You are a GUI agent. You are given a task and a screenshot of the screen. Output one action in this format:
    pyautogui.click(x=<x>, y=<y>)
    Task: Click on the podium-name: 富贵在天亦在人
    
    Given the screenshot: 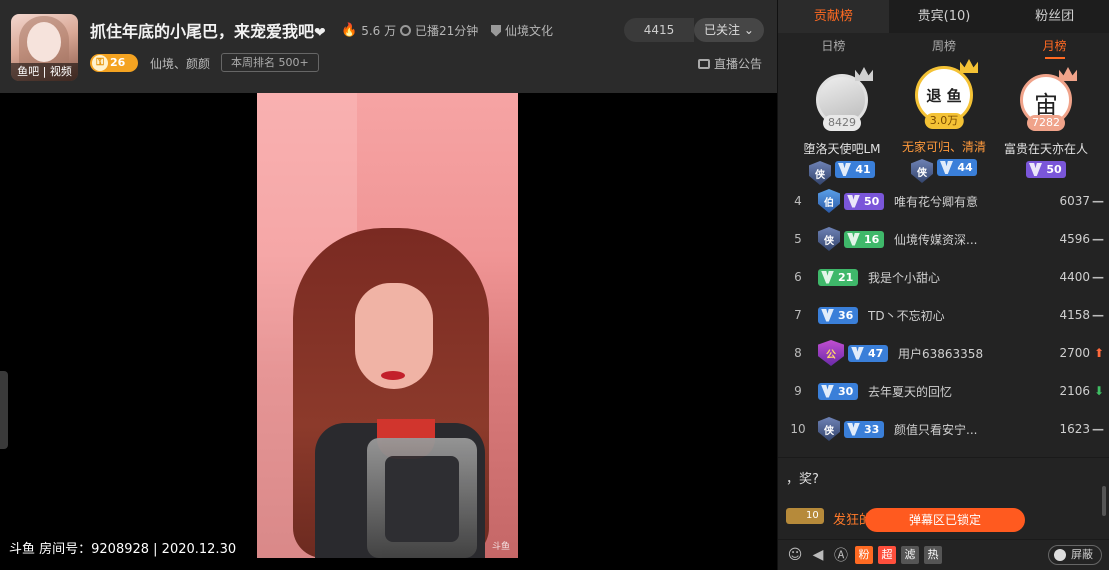 What is the action you would take?
    pyautogui.click(x=1046, y=148)
    